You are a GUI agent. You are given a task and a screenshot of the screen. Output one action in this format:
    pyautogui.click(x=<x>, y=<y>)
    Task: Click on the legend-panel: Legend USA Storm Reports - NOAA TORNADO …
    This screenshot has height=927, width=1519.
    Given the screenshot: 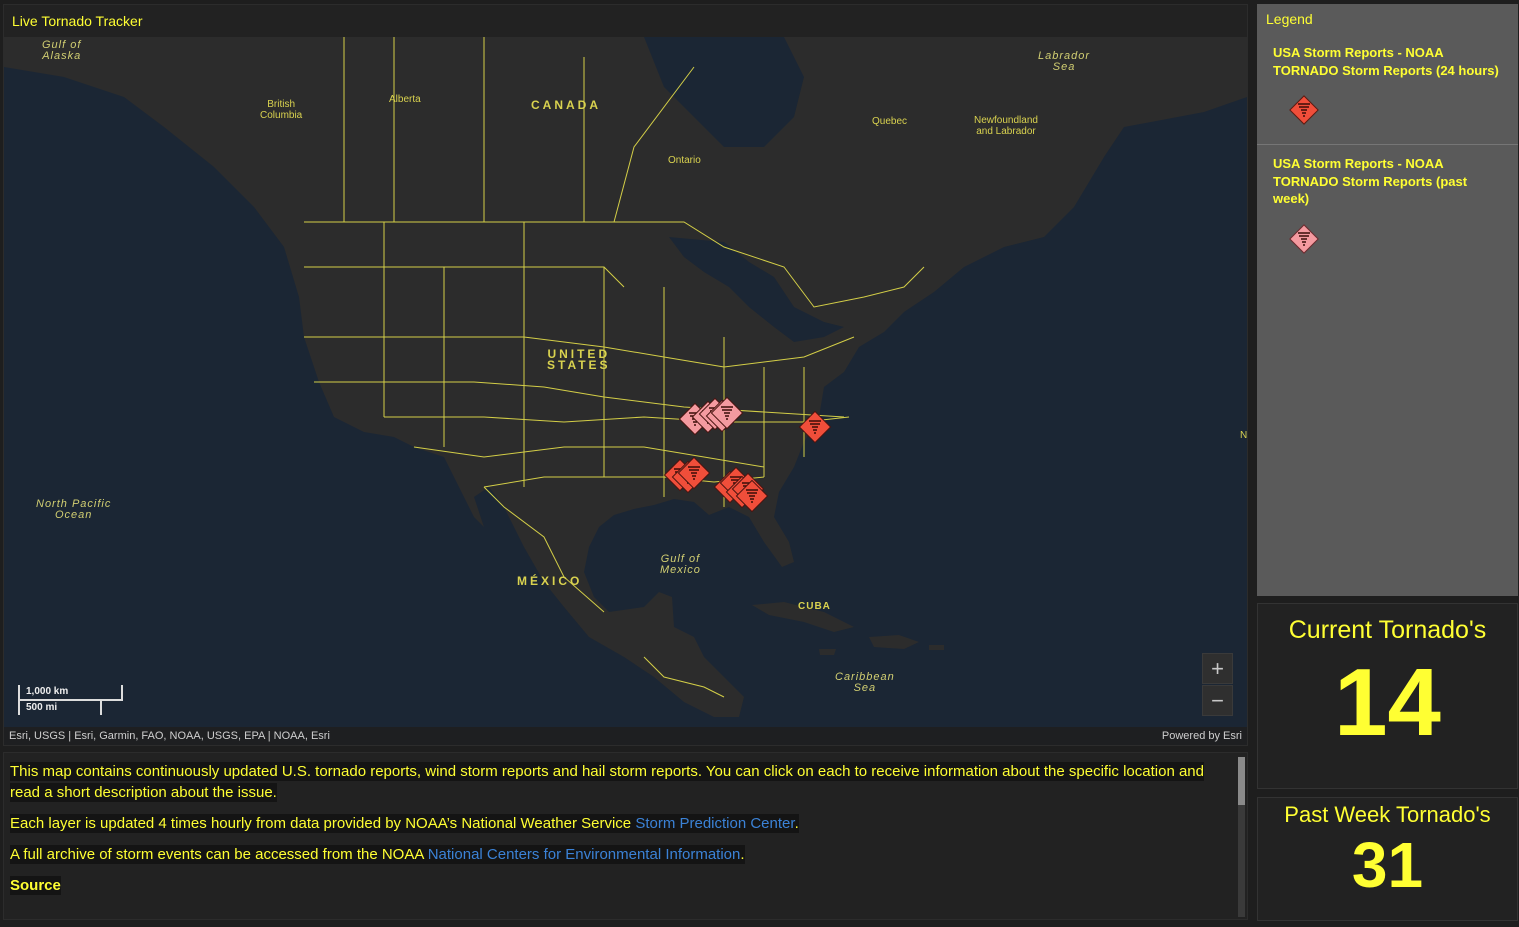 What is the action you would take?
    pyautogui.click(x=1387, y=300)
    